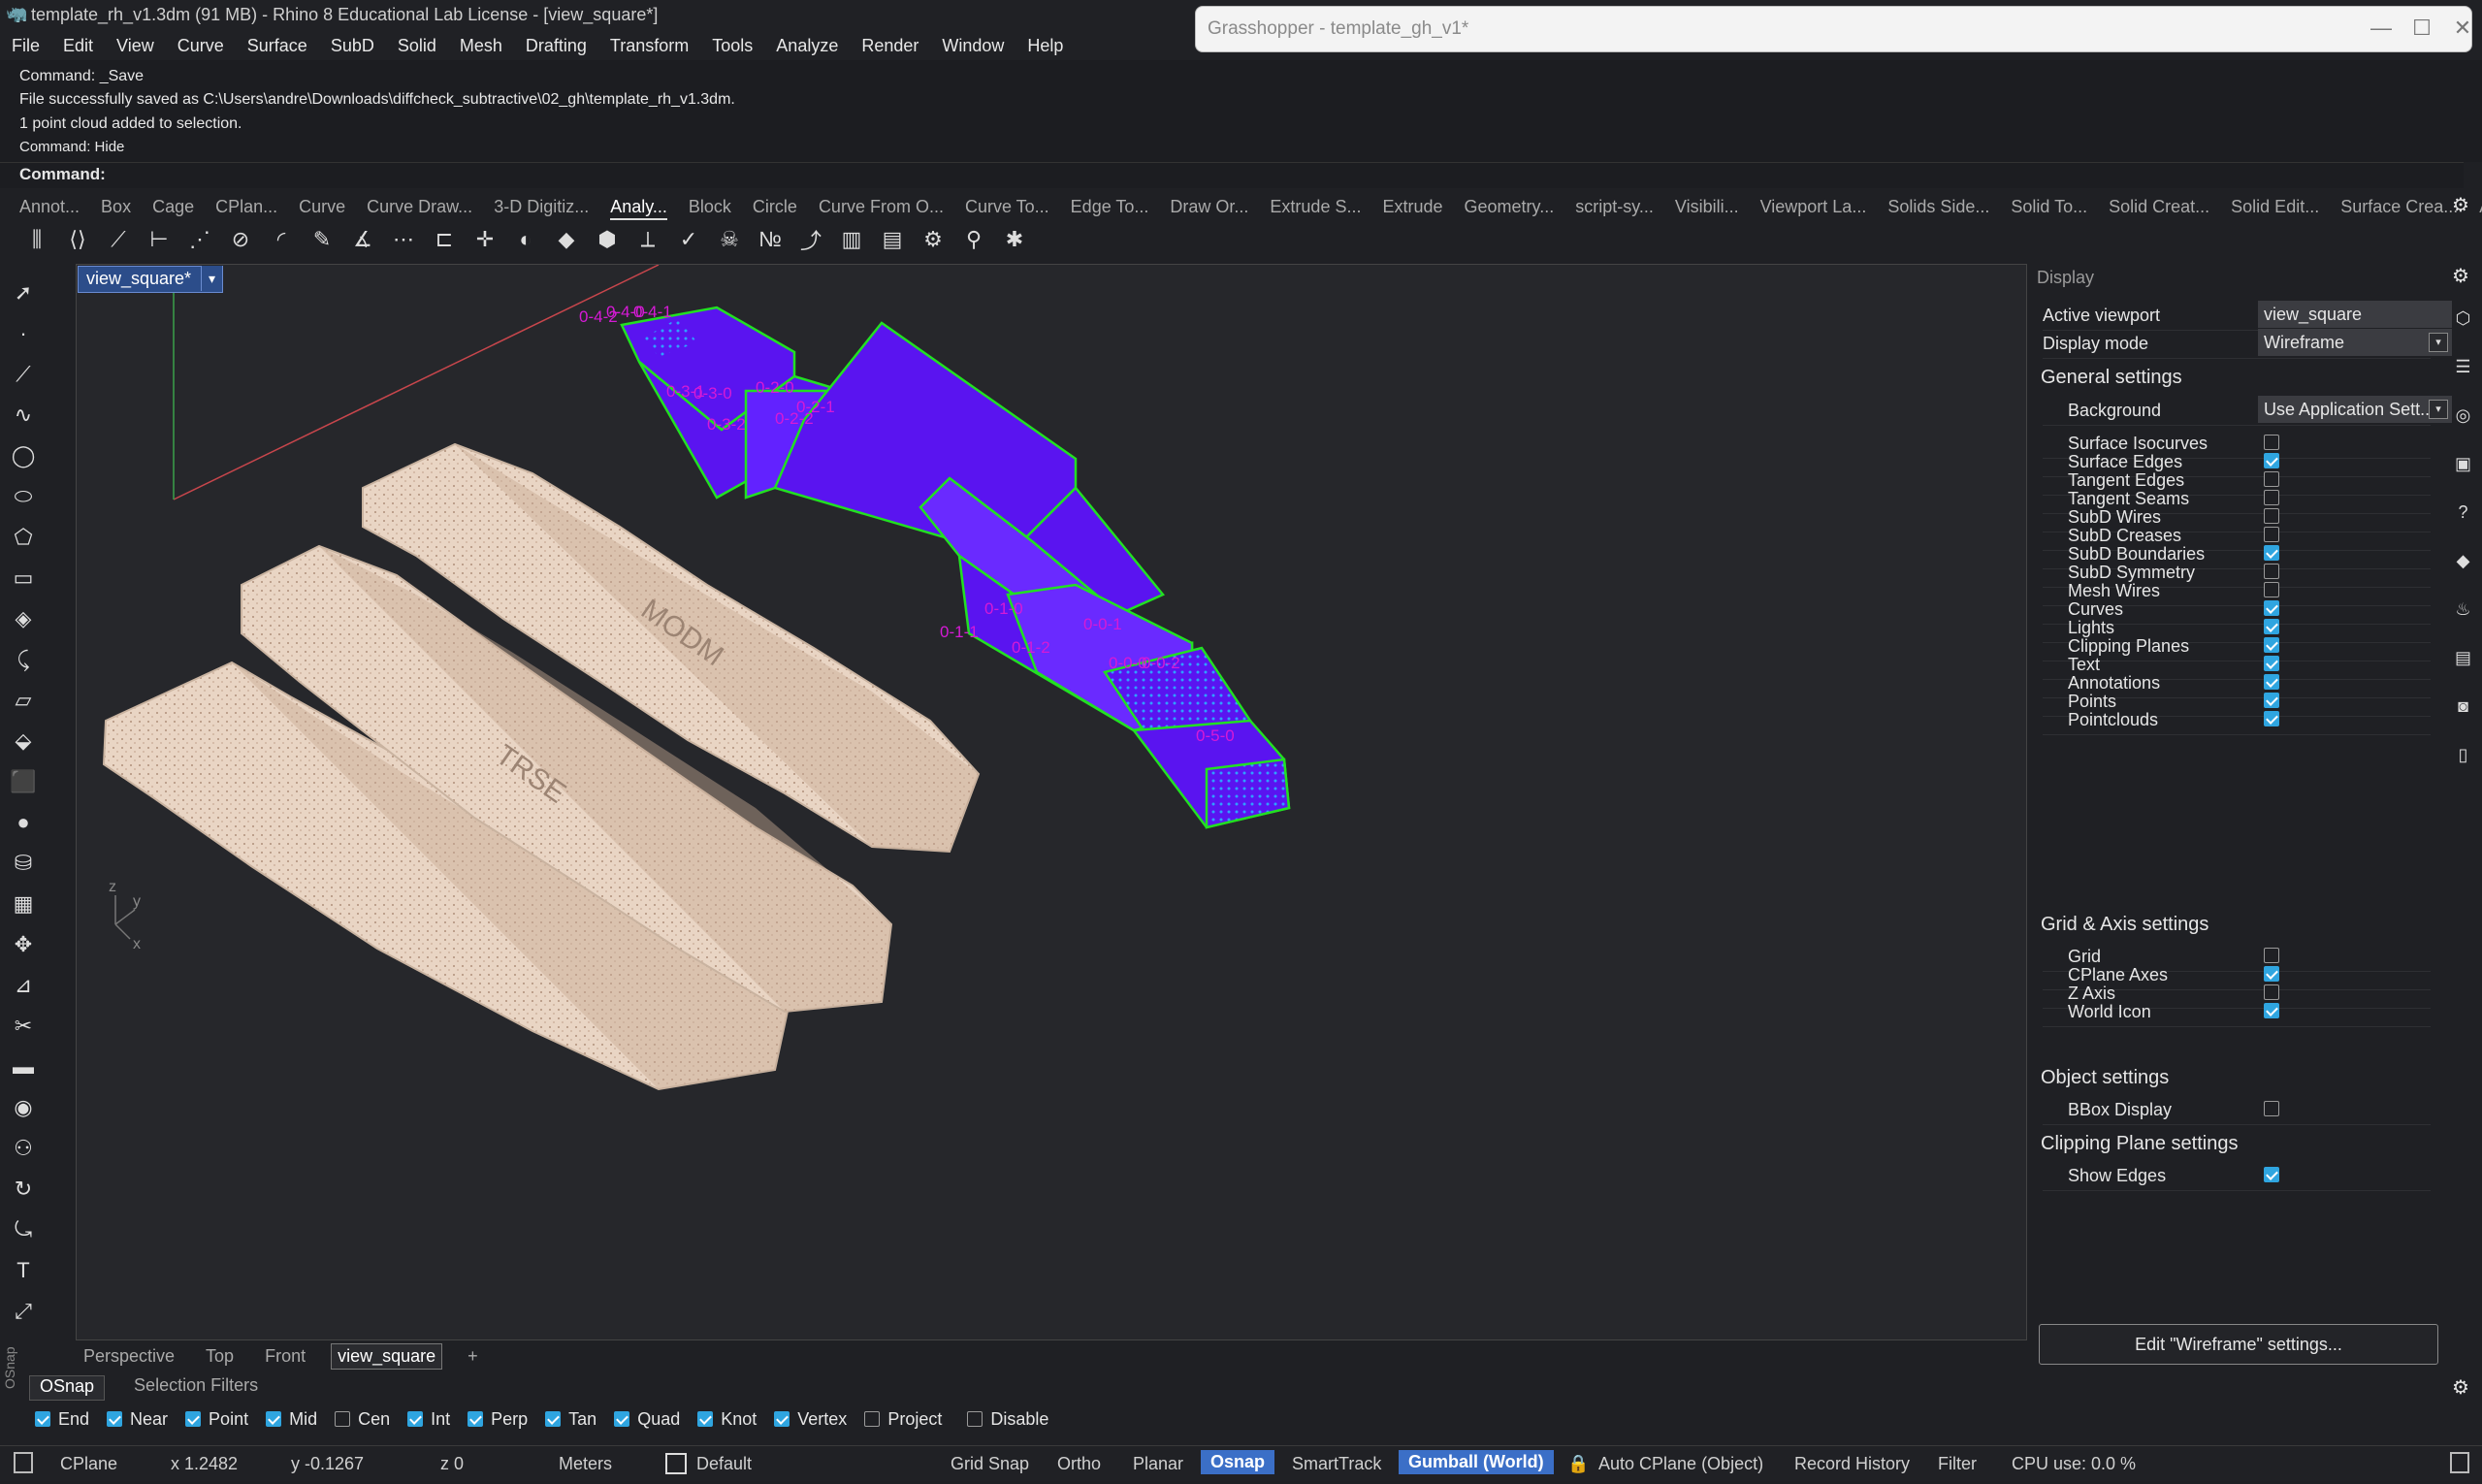 This screenshot has width=2482, height=1484. Describe the element at coordinates (1833, 29) in the screenshot. I see `grasshopper-window: Grasshopper - template_gh_v1* — ☐ ✕` at that location.